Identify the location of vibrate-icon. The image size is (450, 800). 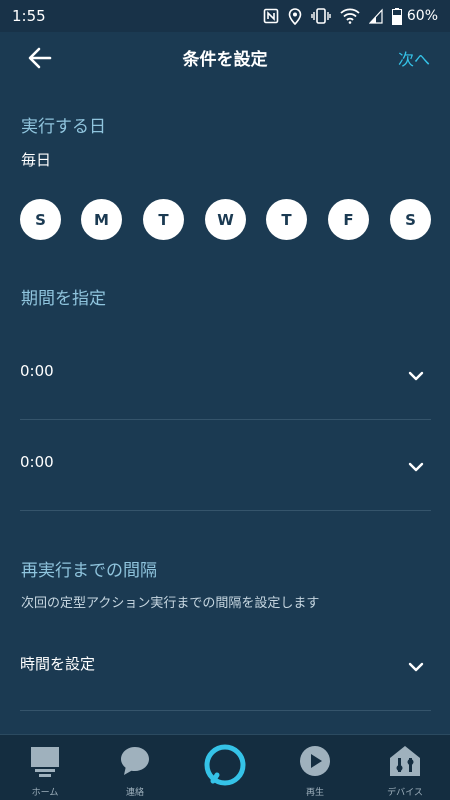
(321, 16).